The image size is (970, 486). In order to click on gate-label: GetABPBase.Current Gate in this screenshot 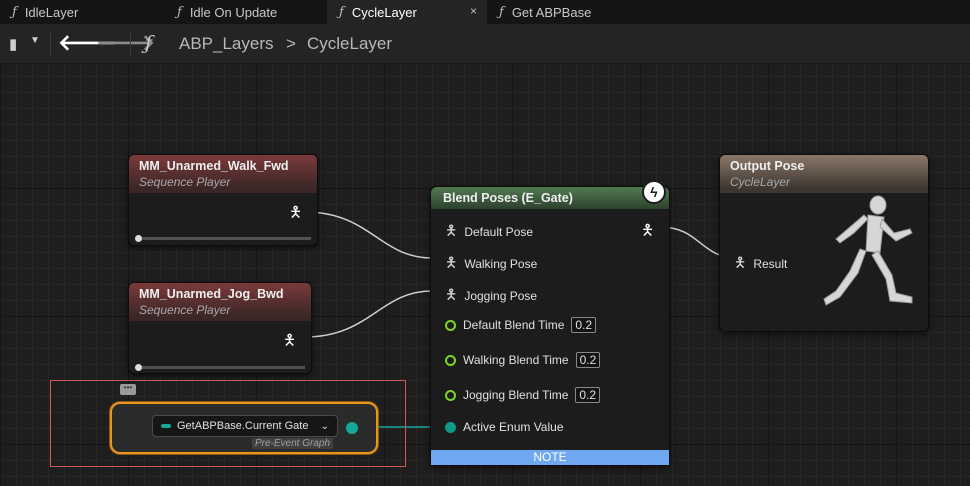, I will do `click(243, 426)`.